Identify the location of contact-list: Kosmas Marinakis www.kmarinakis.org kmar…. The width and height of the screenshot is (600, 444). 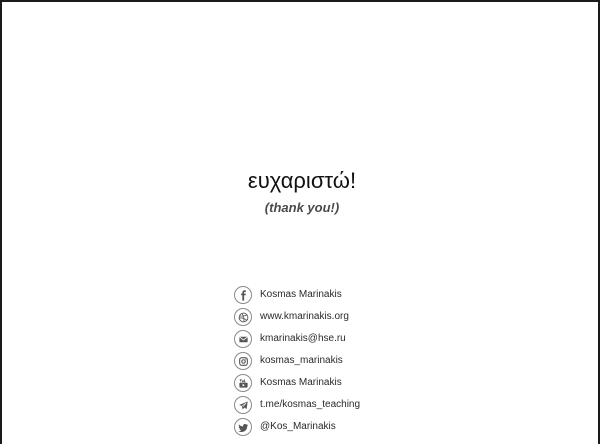
(344, 362).